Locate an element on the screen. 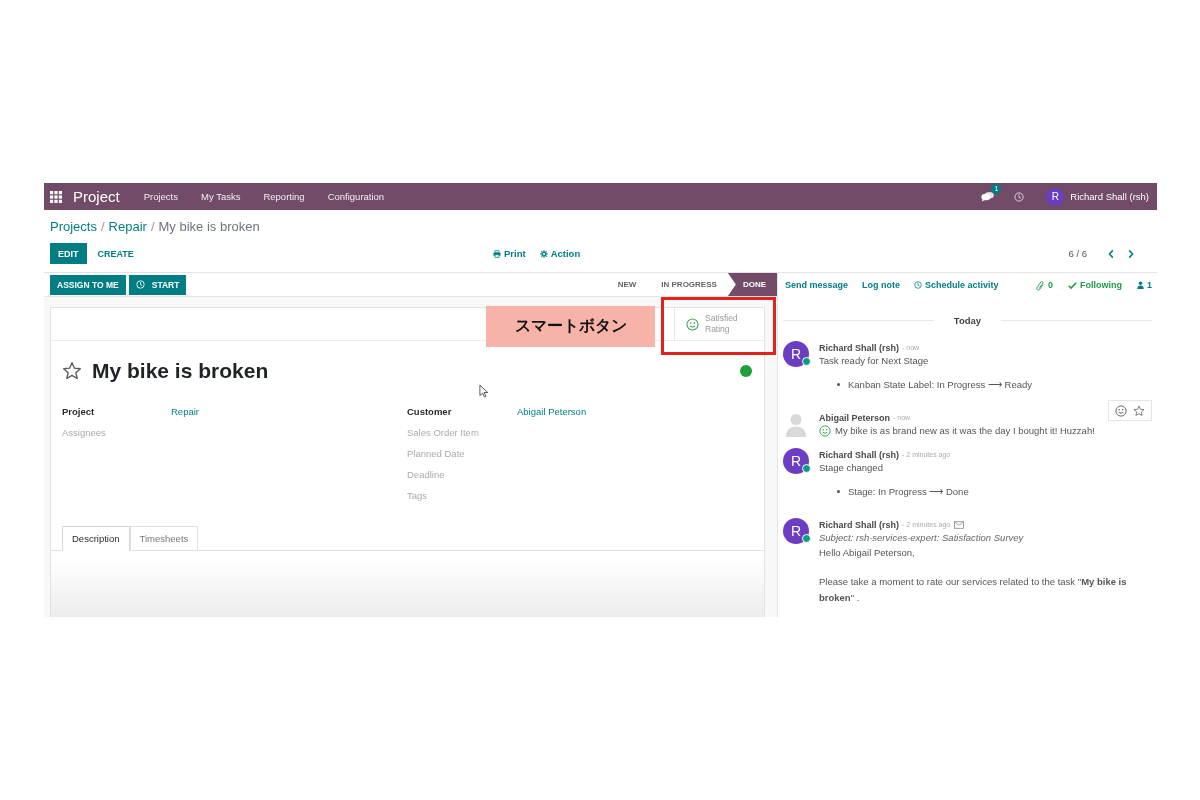 This screenshot has width=1200, height=800. user-avatar: R is located at coordinates (1055, 196).